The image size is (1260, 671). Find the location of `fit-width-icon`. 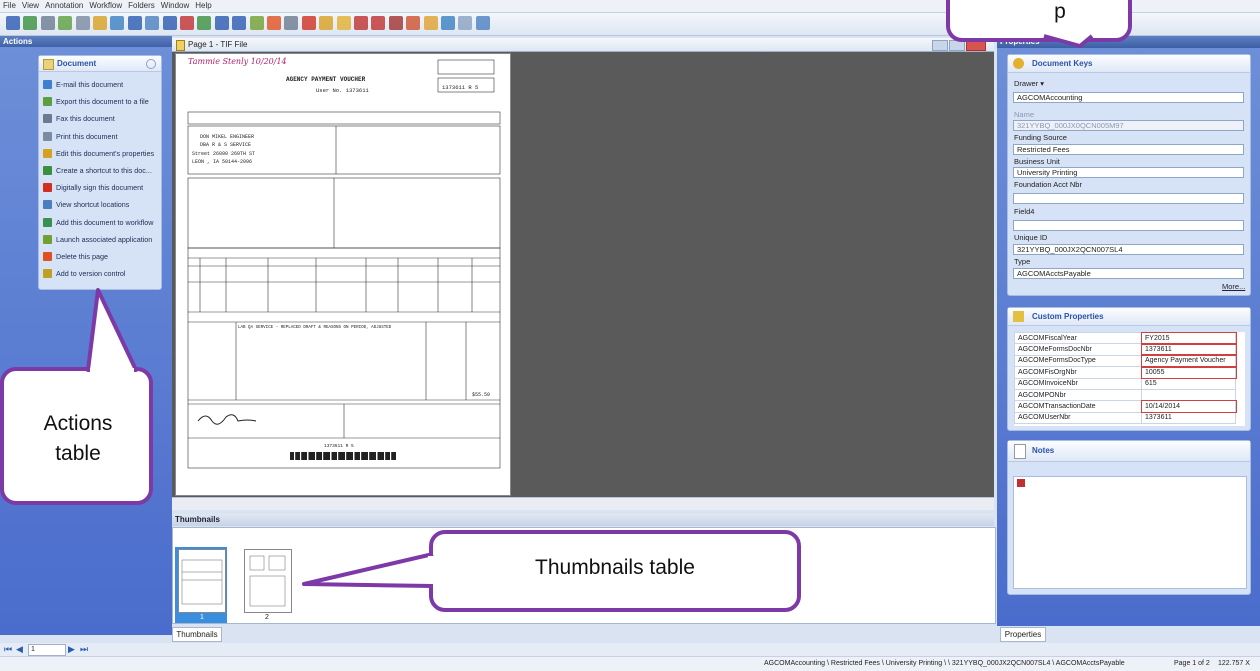

fit-width-icon is located at coordinates (221, 23).